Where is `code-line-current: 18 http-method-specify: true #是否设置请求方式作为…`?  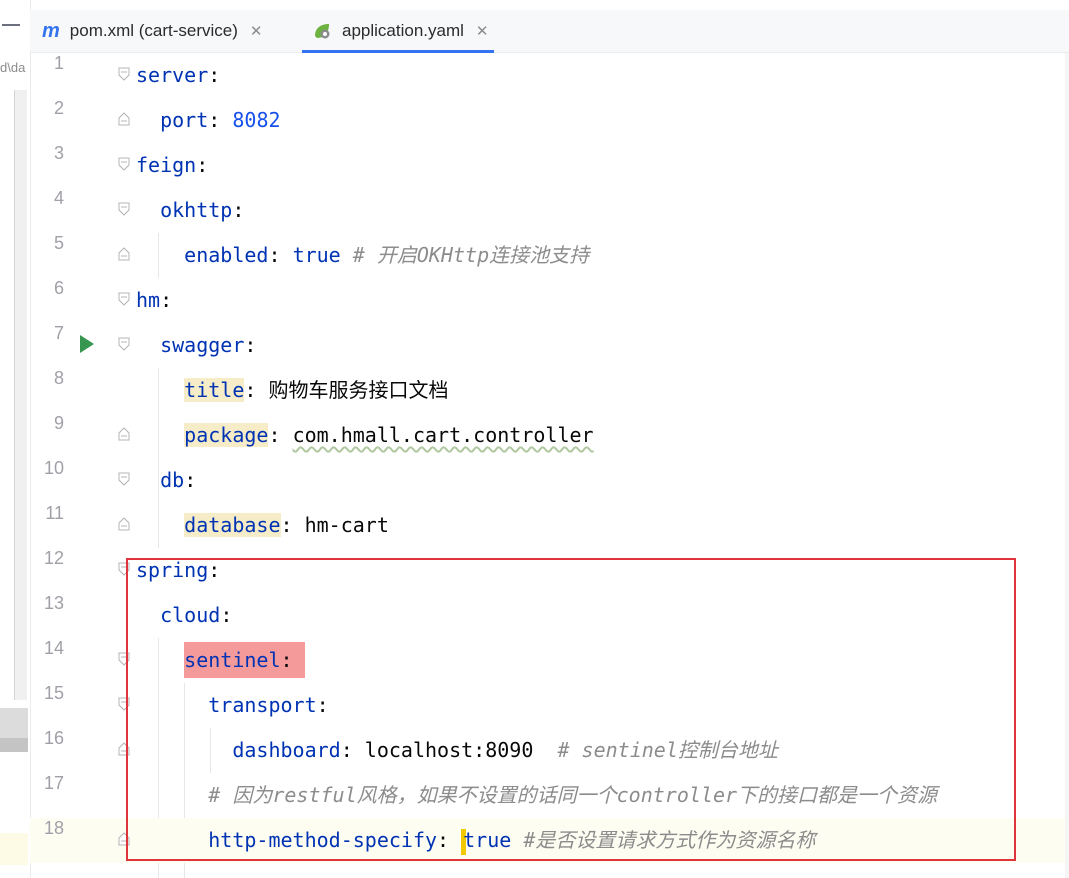
code-line-current: 18 http-method-specify: true #是否设置请求方式作为… is located at coordinates (549, 840).